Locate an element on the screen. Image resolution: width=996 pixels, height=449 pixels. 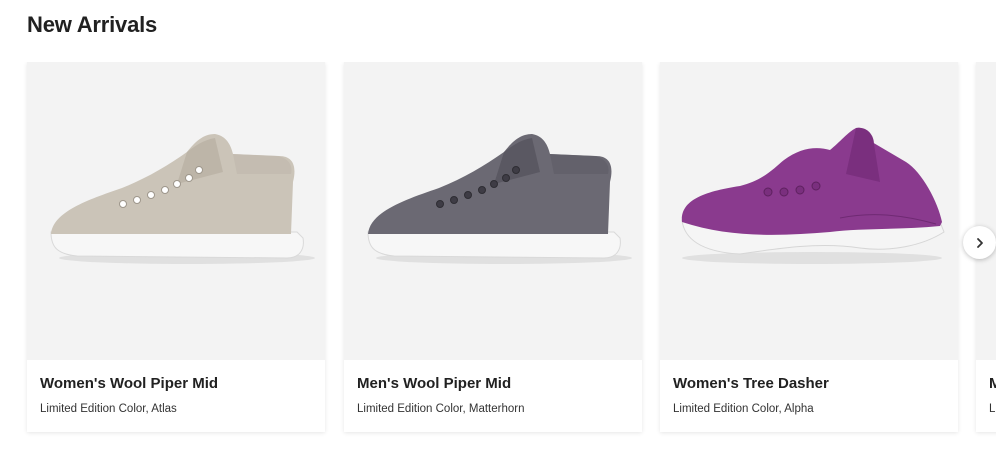
product-image is located at coordinates (986, 211).